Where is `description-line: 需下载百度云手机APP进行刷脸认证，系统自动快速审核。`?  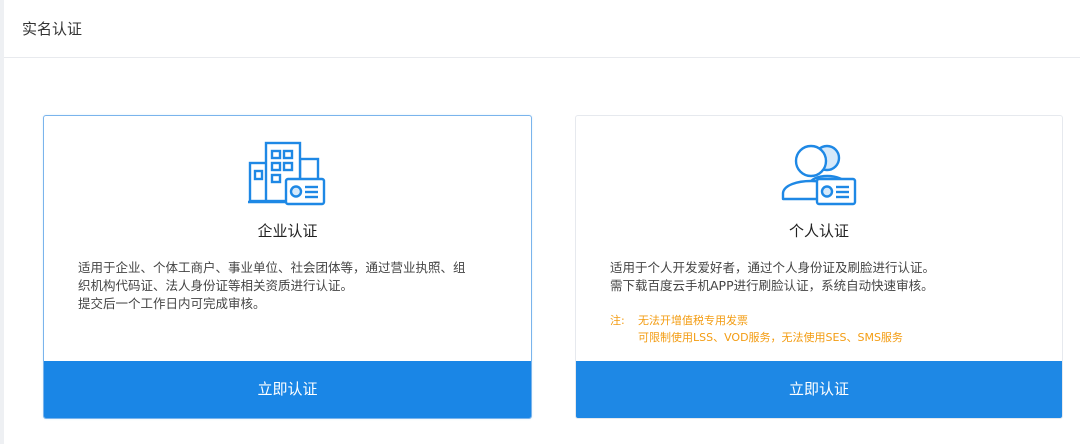
description-line: 需下载百度云手机APP进行刷脸认证，系统自动快速审核。 is located at coordinates (772, 285).